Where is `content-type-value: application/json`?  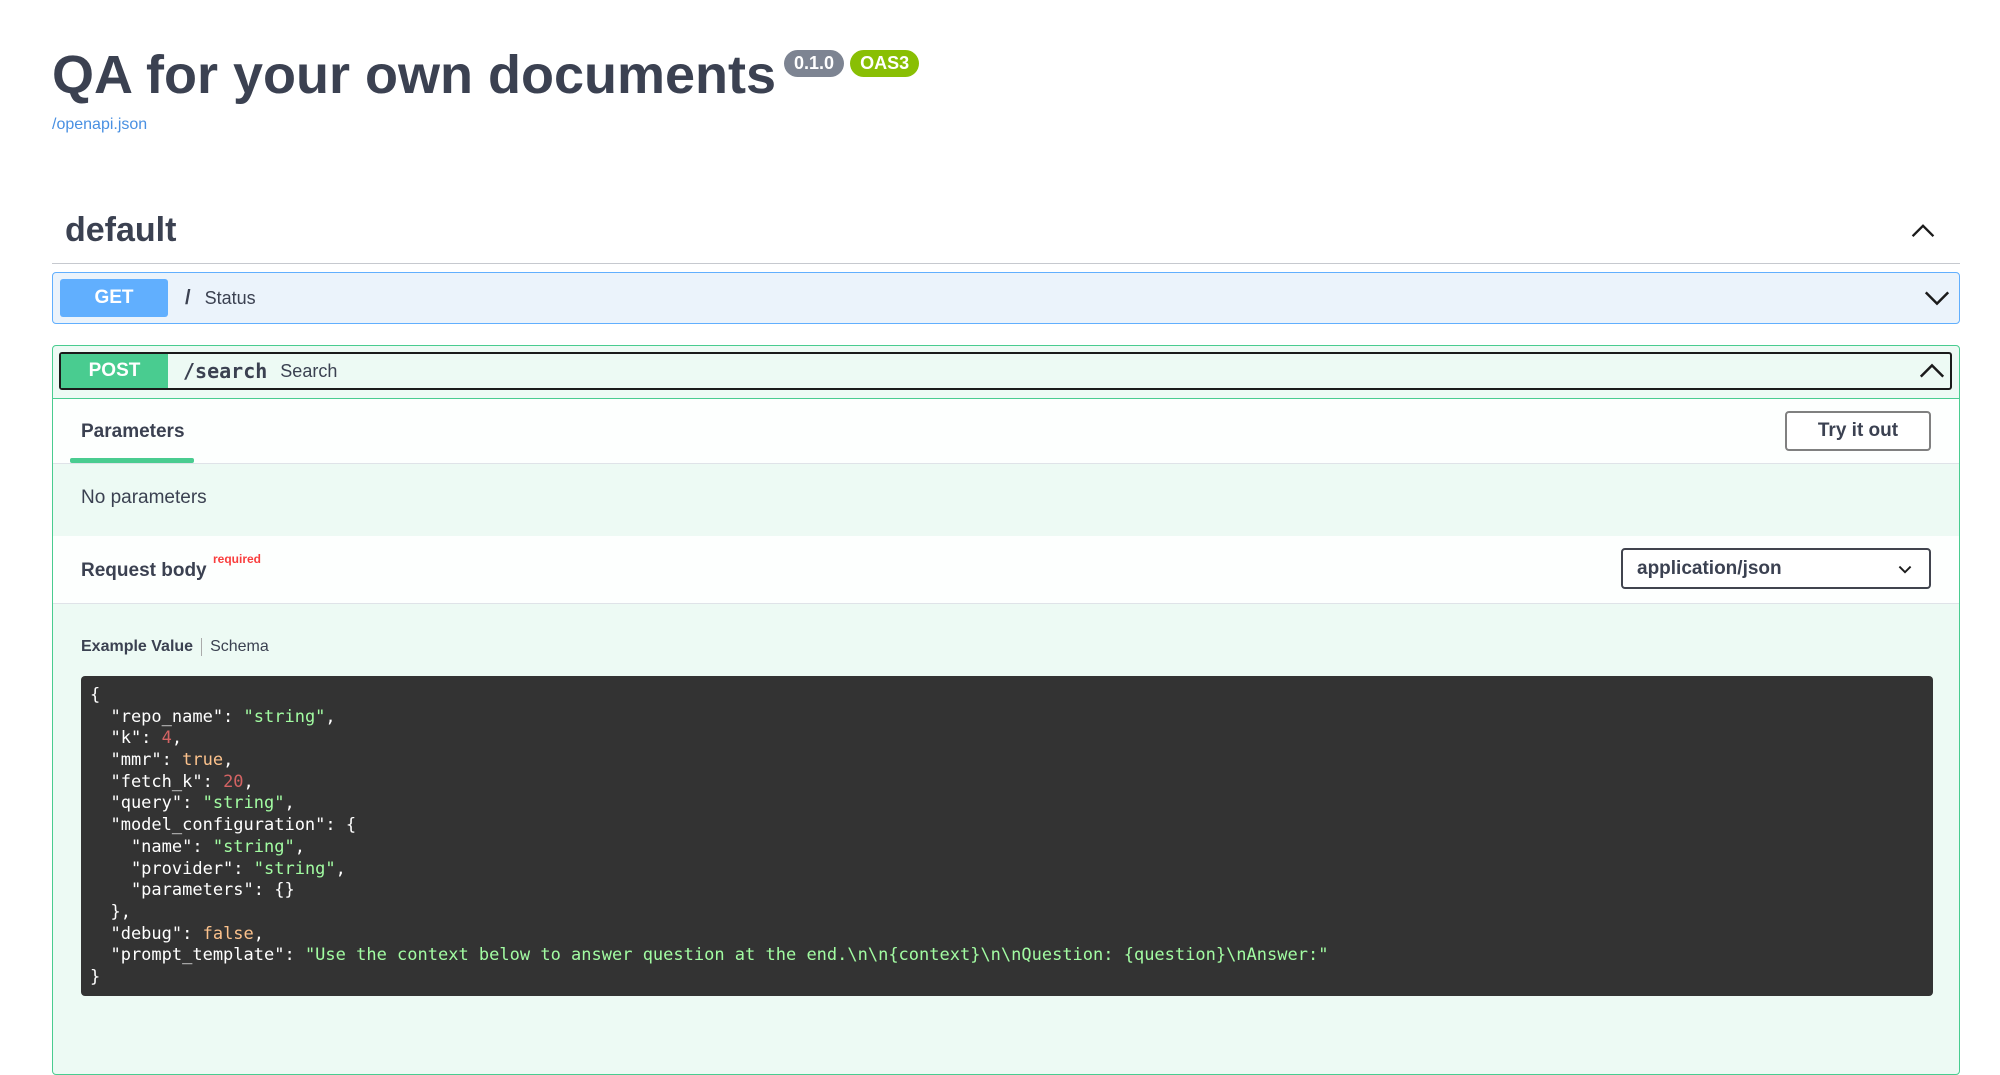 content-type-value: application/json is located at coordinates (1709, 568).